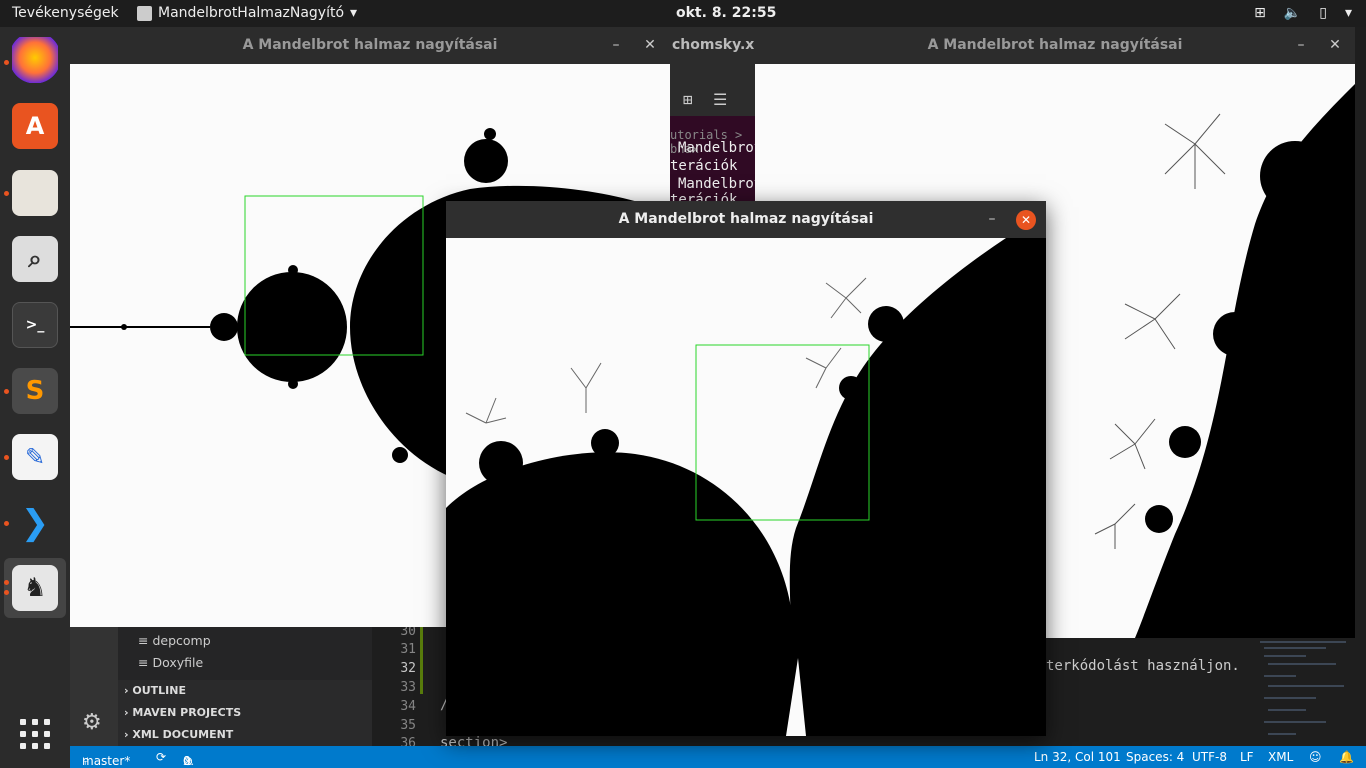 Image resolution: width=1366 pixels, height=768 pixels. I want to click on search-tool-icon: ⌕, so click(35, 259).